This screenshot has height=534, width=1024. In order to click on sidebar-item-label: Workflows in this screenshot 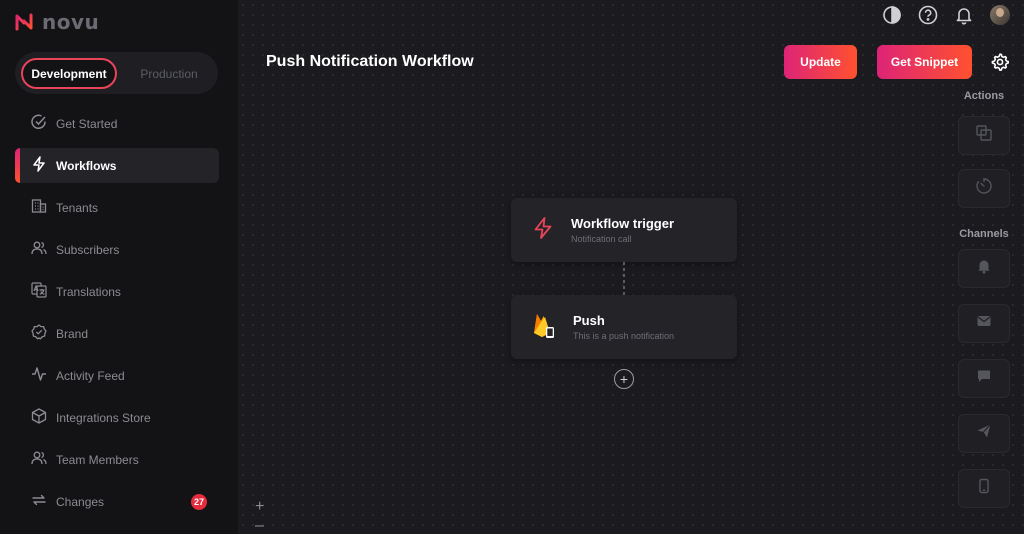, I will do `click(86, 165)`.